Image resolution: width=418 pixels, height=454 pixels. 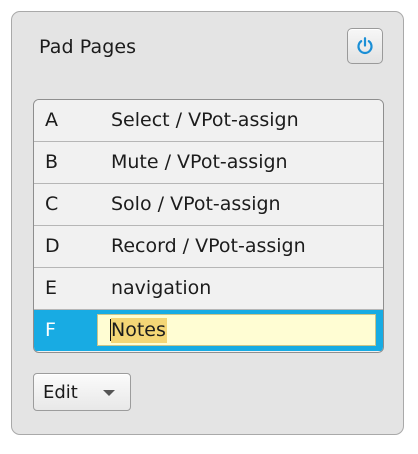 What do you see at coordinates (51, 288) in the screenshot?
I see `page-letter: E` at bounding box center [51, 288].